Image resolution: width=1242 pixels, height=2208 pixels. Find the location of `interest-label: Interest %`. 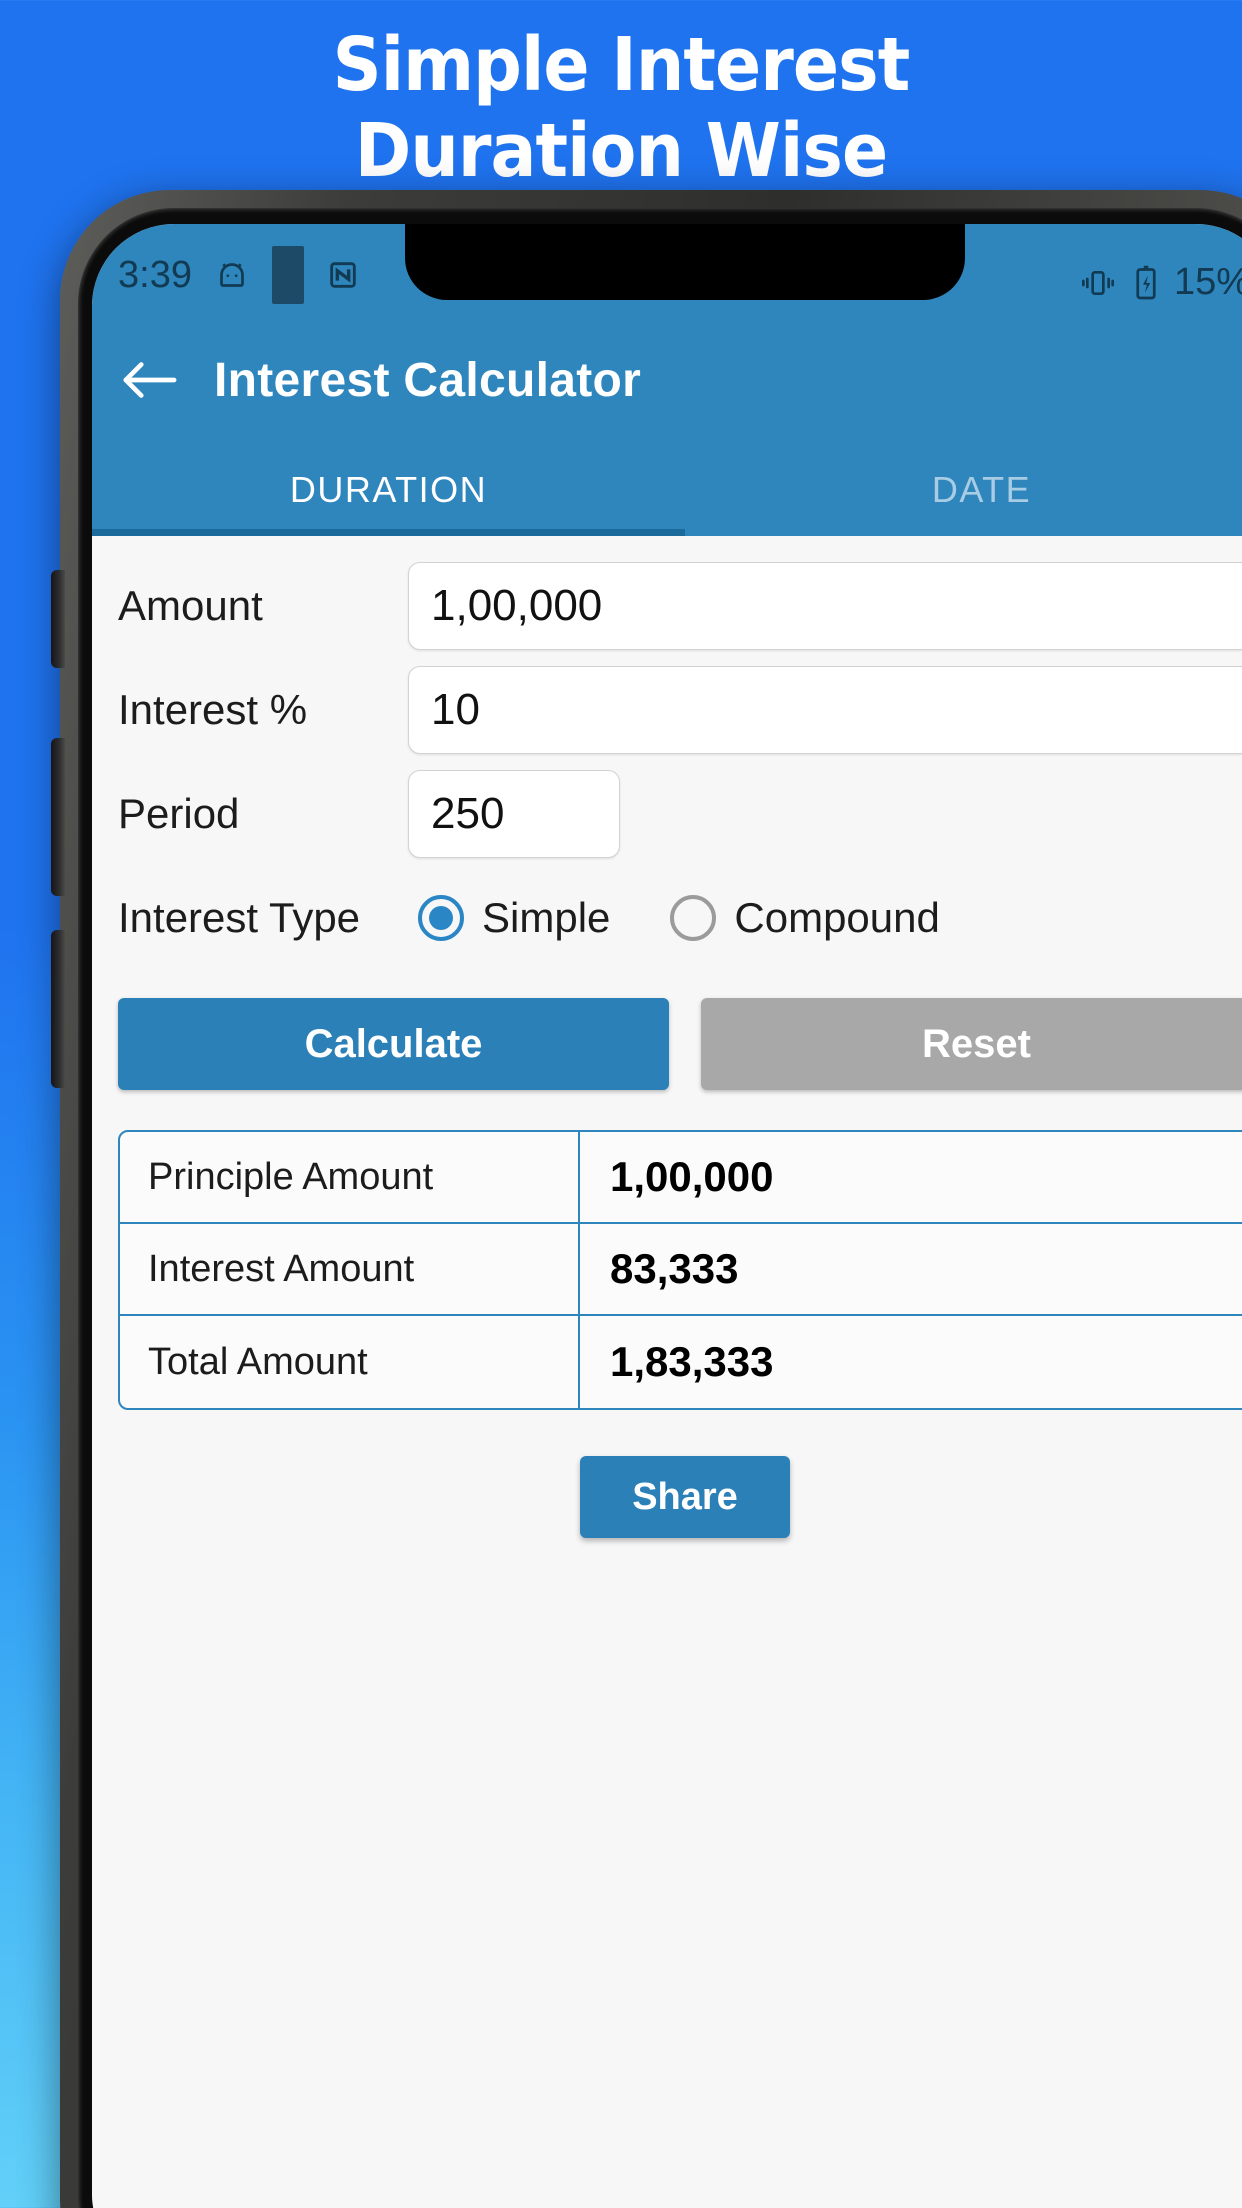

interest-label: Interest % is located at coordinates (213, 709).